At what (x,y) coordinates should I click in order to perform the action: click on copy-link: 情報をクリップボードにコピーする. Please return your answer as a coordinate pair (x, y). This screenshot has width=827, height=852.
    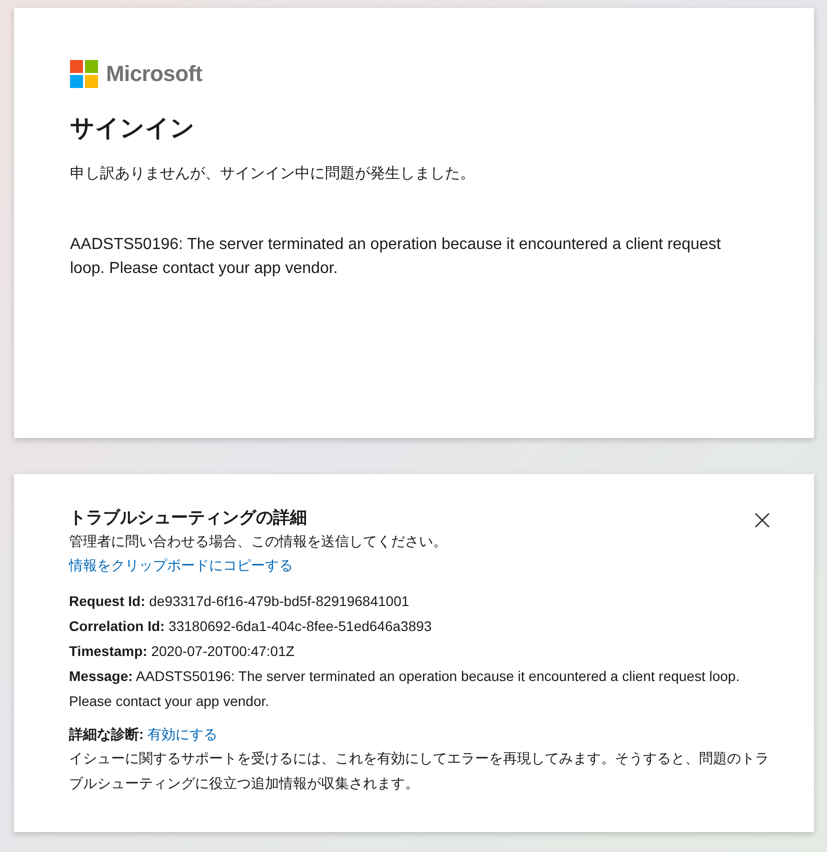
    Looking at the image, I should click on (181, 566).